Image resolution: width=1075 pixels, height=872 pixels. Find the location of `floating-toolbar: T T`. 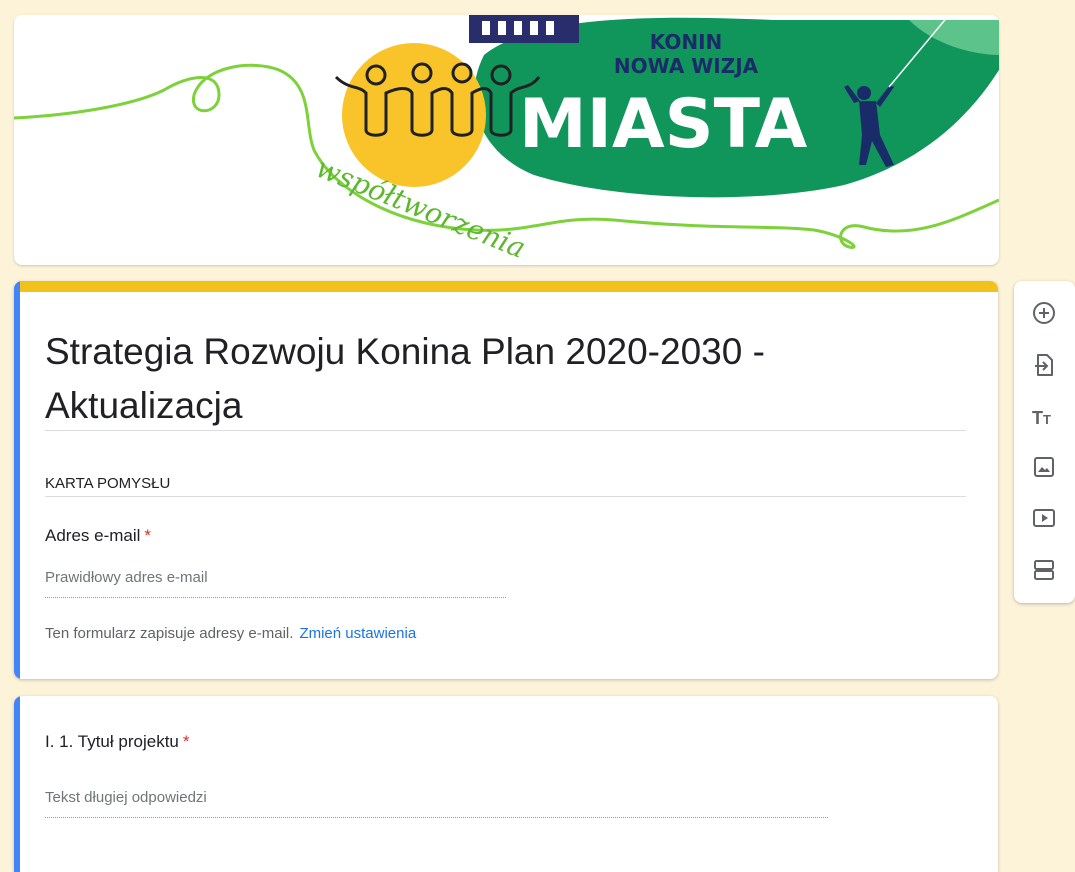

floating-toolbar: T T is located at coordinates (1044, 442).